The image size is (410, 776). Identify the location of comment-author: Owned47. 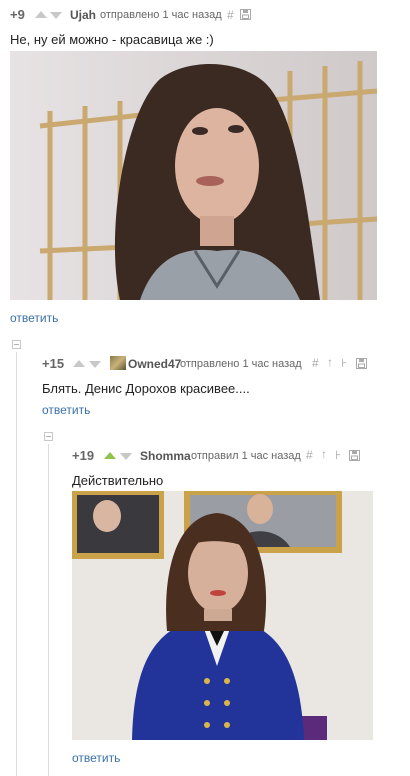
(154, 364).